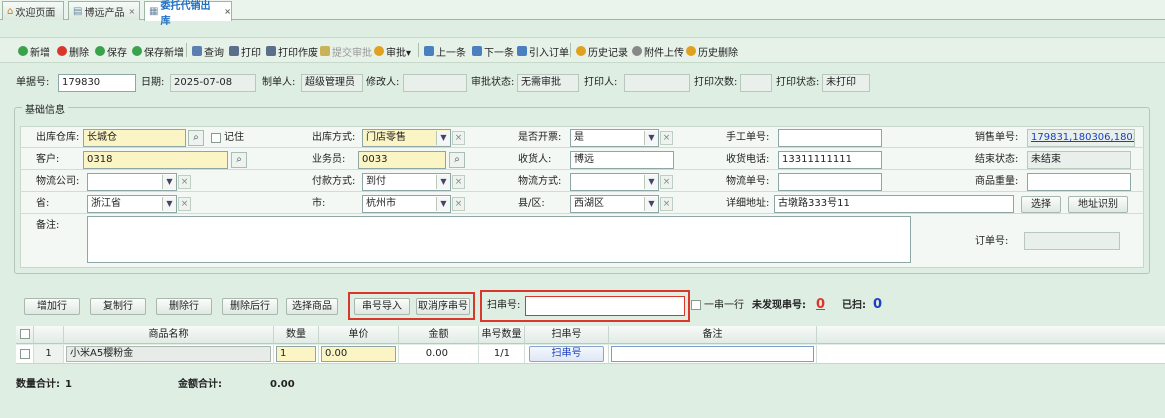 The width and height of the screenshot is (1165, 418). What do you see at coordinates (1072, 241) in the screenshot?
I see `order-no-field` at bounding box center [1072, 241].